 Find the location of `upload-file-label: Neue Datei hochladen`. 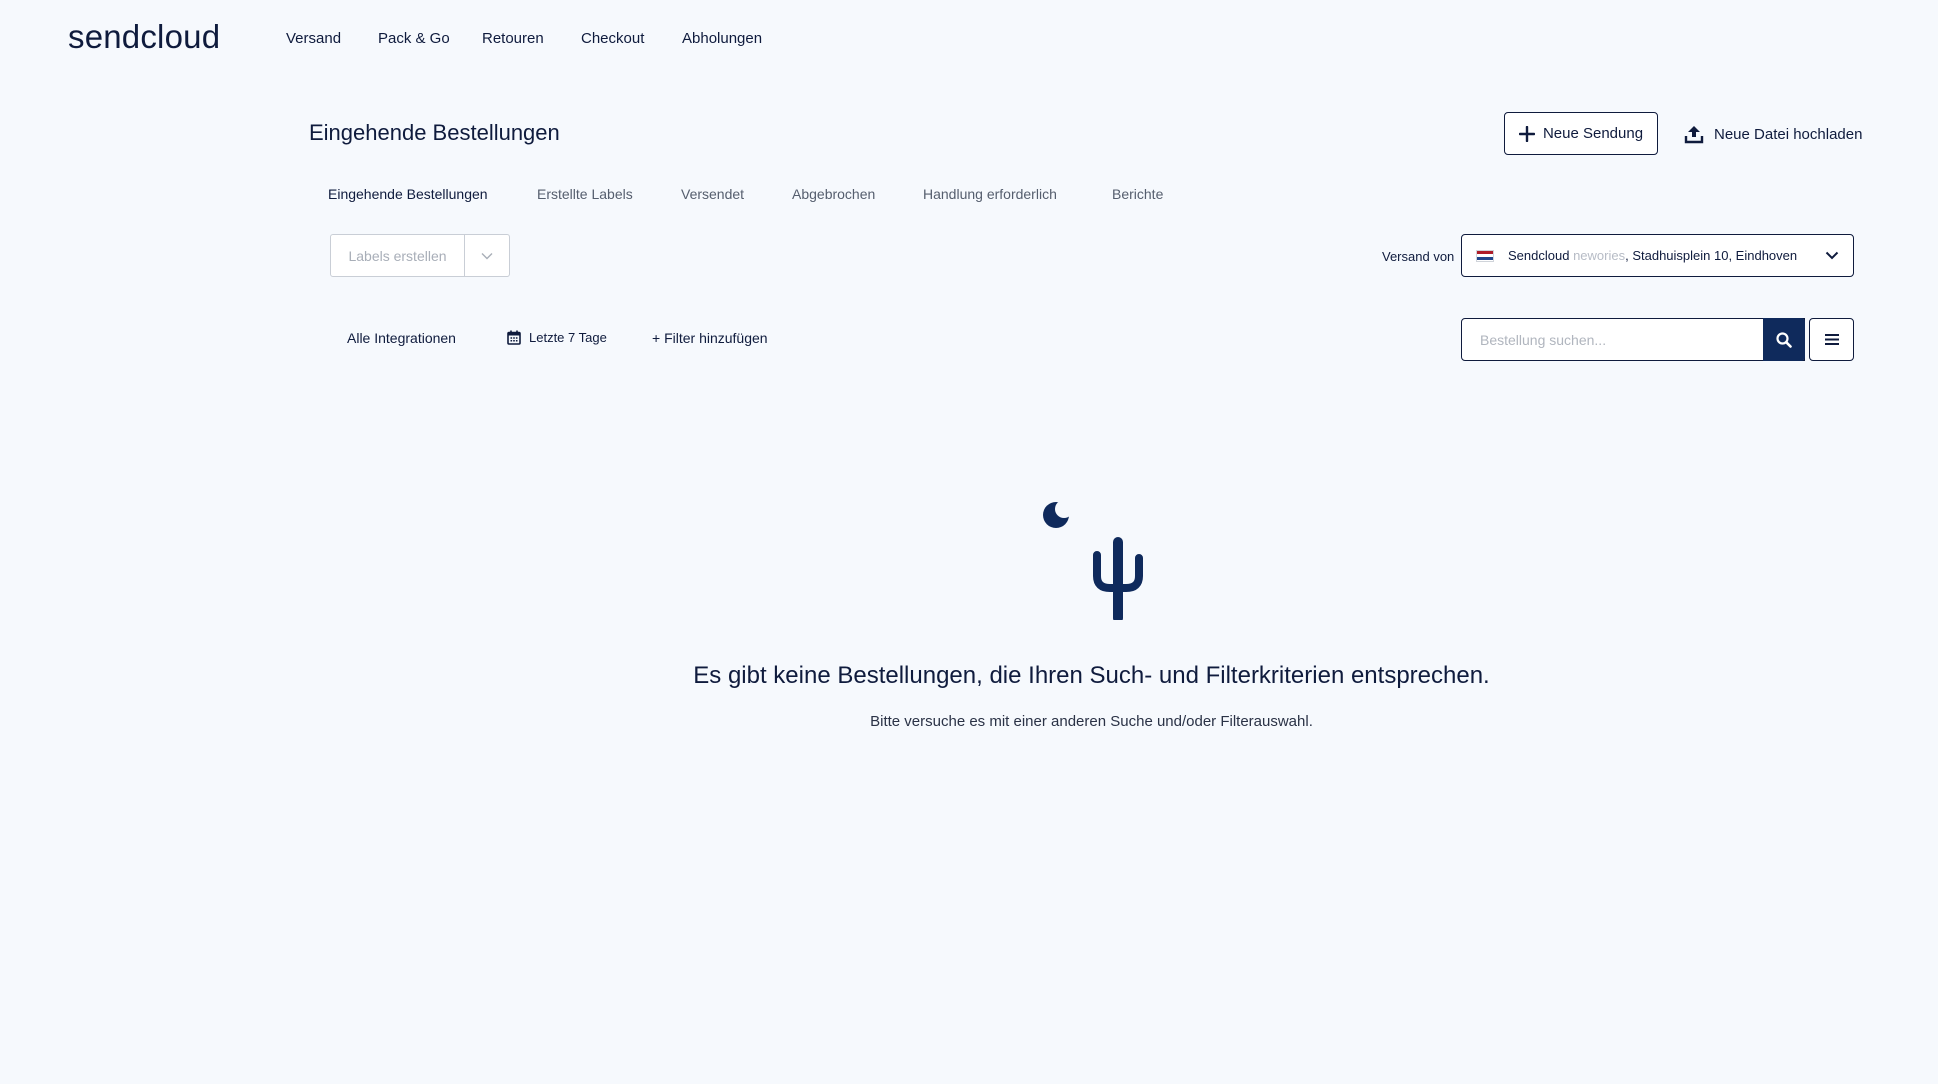

upload-file-label: Neue Datei hochladen is located at coordinates (1788, 134).